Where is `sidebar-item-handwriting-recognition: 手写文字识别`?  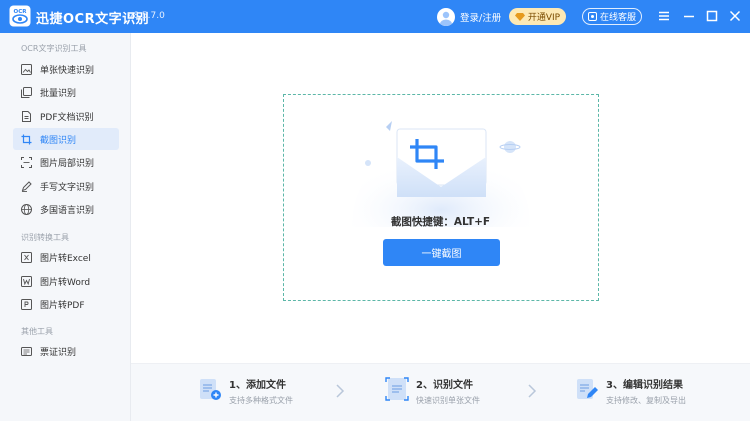 sidebar-item-handwriting-recognition: 手写文字识别 is located at coordinates (66, 186).